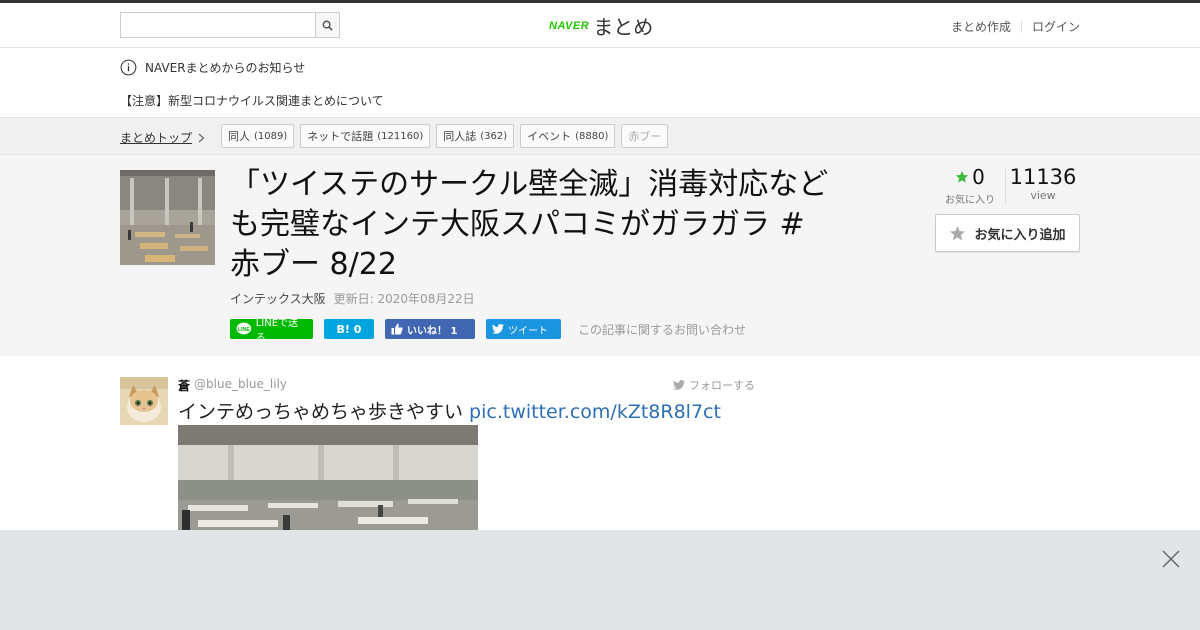 This screenshot has height=630, width=1200. I want to click on tag-net-wadai: ネットで話題 (121160), so click(365, 136).